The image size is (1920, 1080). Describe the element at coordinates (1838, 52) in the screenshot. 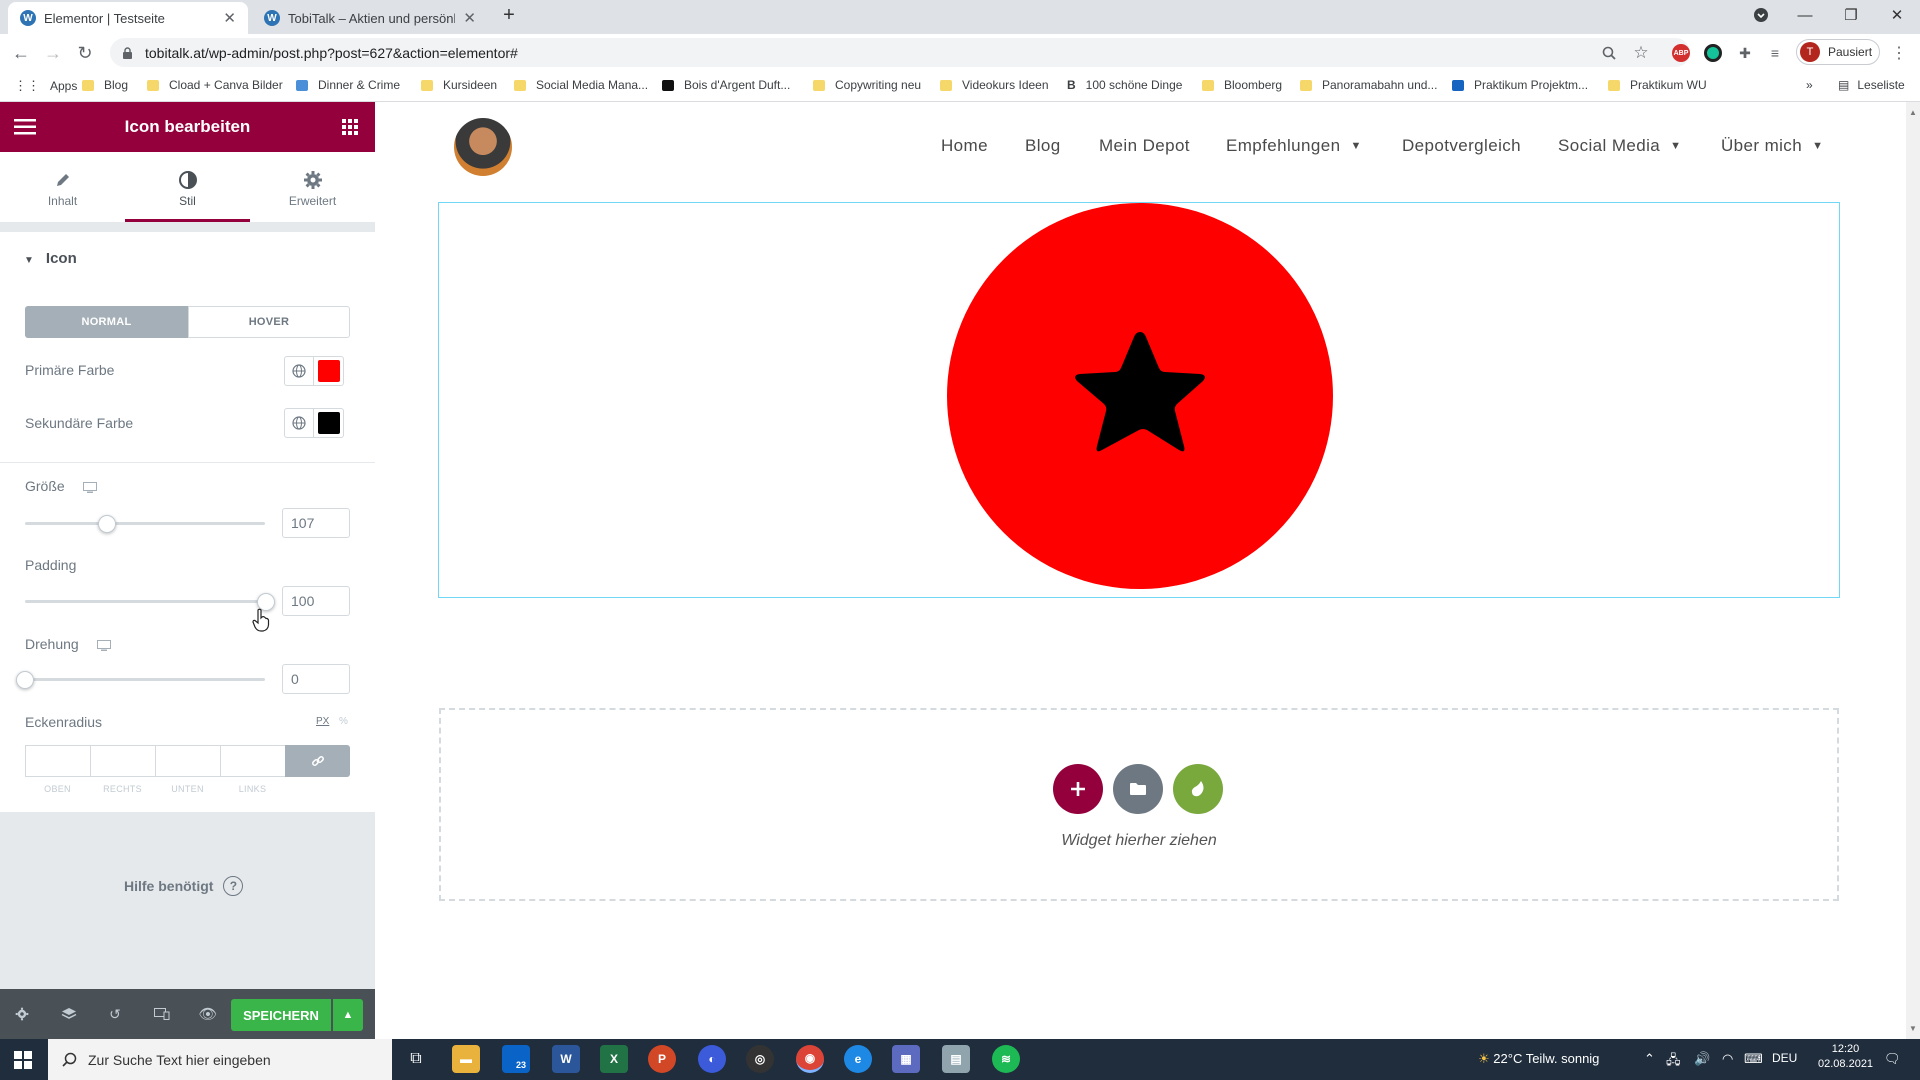

I see `profile-button: T Pausiert` at that location.